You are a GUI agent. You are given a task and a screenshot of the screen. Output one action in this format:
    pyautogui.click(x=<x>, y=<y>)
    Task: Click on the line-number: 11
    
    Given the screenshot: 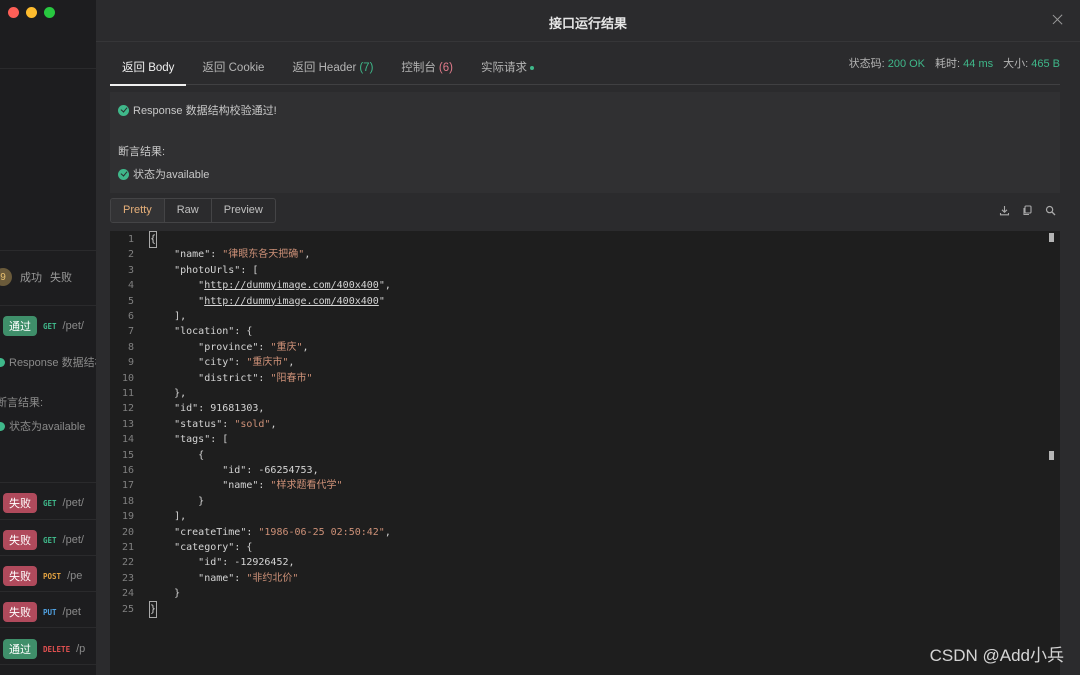 What is the action you would take?
    pyautogui.click(x=127, y=393)
    